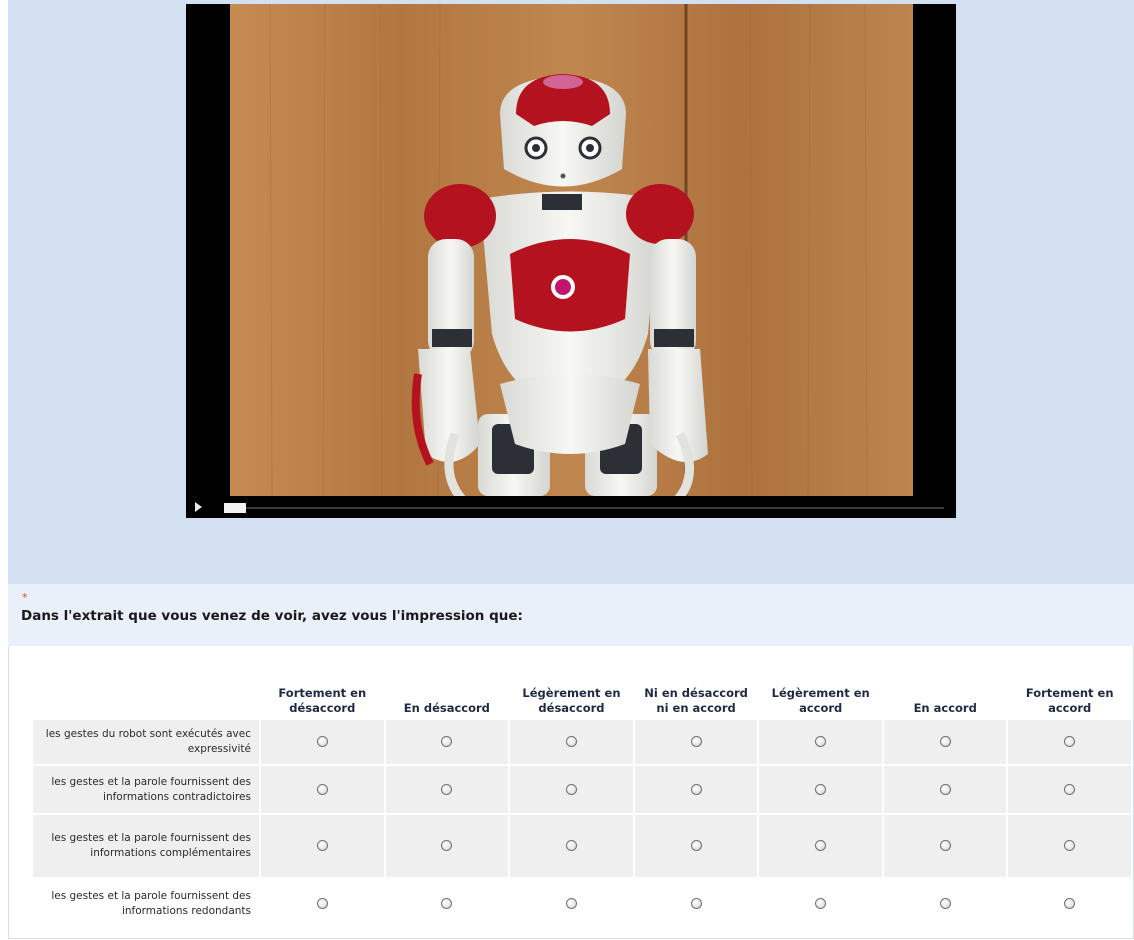  What do you see at coordinates (696, 700) in the screenshot?
I see `column-header: Ni en désaccord ni en accord` at bounding box center [696, 700].